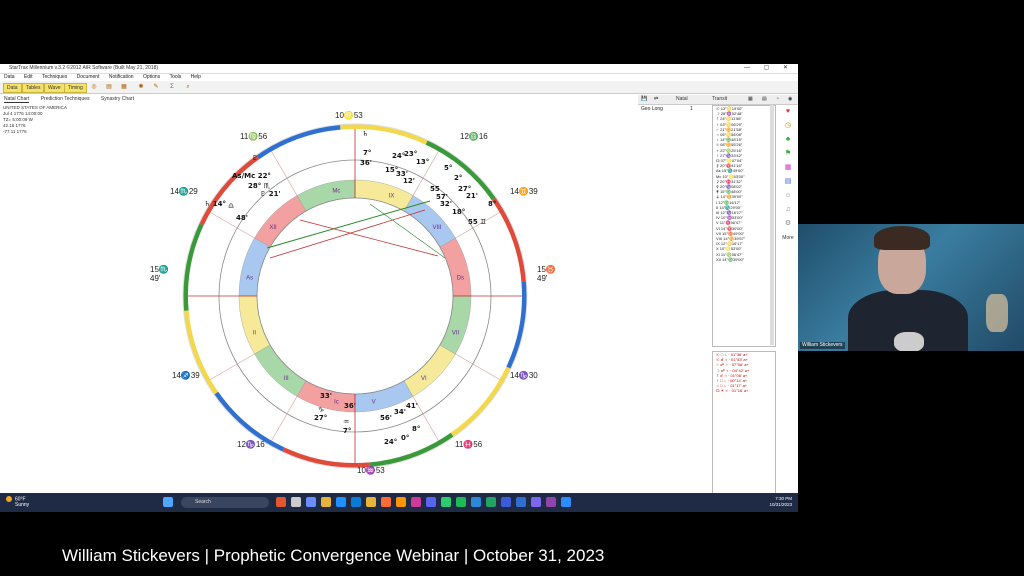  What do you see at coordinates (788, 238) in the screenshot?
I see `more-button: More` at bounding box center [788, 238].